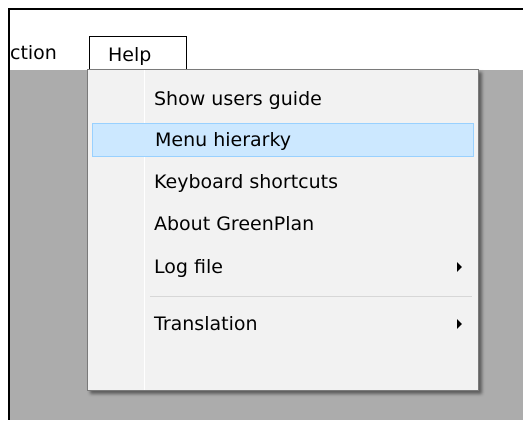  I want to click on menu-item-about-greenplan: About GreenPlan, so click(283, 224).